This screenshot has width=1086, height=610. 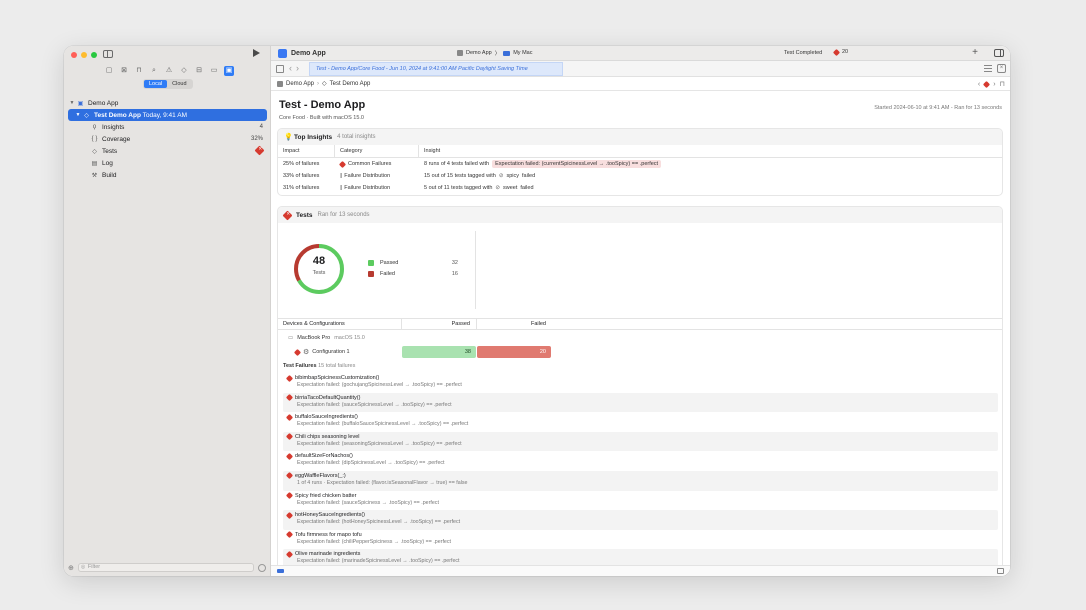 What do you see at coordinates (840, 52) in the screenshot?
I see `failure-indicator: 20` at bounding box center [840, 52].